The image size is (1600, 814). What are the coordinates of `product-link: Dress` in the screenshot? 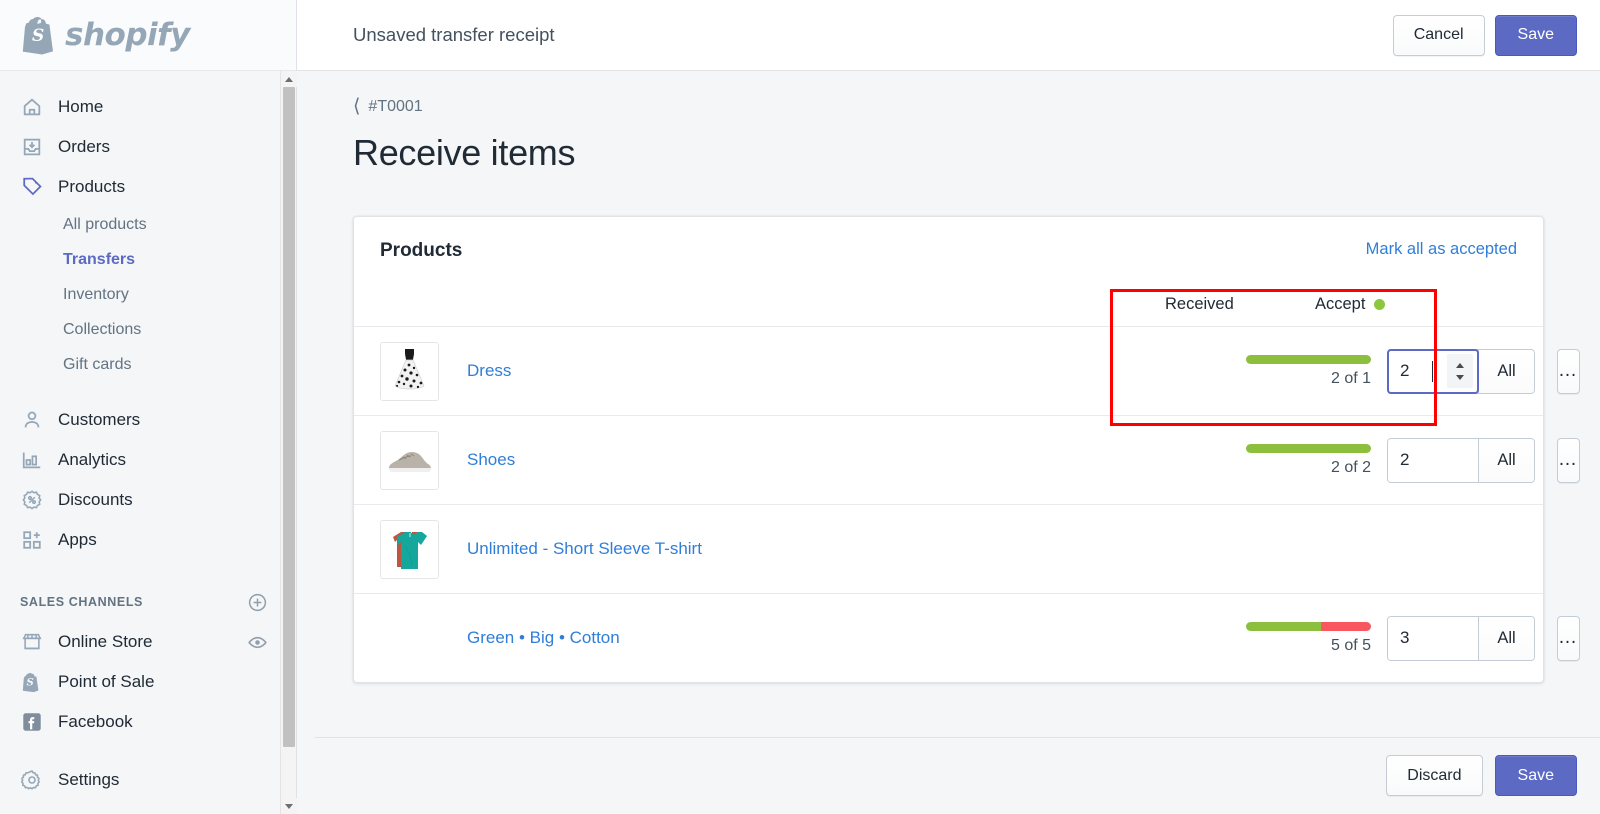 It's located at (489, 371).